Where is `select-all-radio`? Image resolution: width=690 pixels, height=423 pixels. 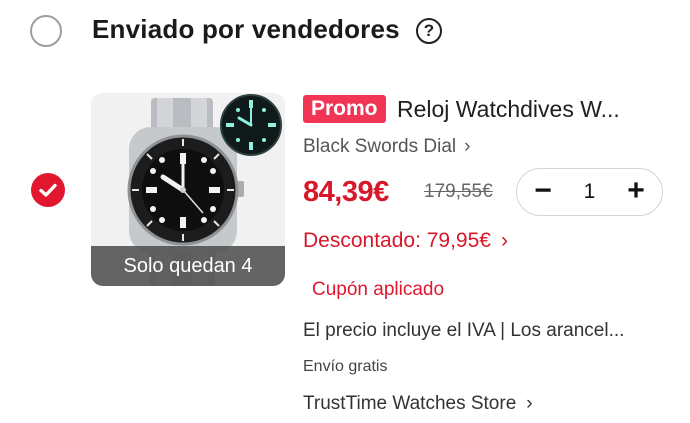
select-all-radio is located at coordinates (46, 31).